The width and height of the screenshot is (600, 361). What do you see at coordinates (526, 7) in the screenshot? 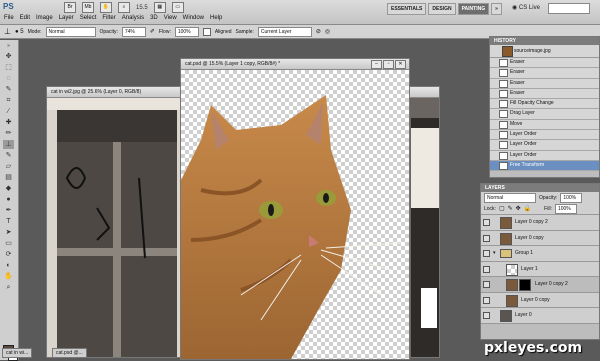
I see `cs-live-button: ◉ CS Live` at bounding box center [526, 7].